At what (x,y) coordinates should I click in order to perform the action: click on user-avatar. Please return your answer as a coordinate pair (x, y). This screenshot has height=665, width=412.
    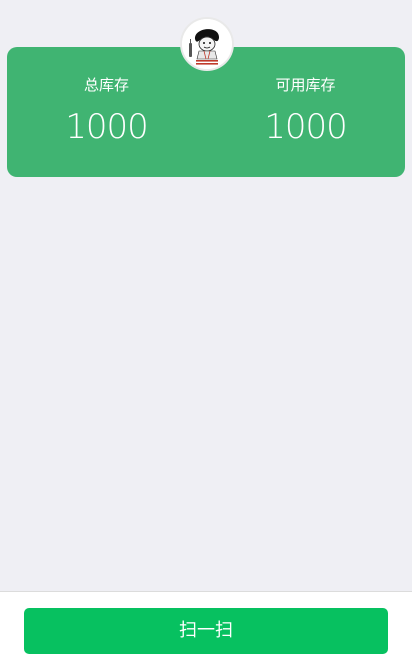
    Looking at the image, I should click on (207, 44).